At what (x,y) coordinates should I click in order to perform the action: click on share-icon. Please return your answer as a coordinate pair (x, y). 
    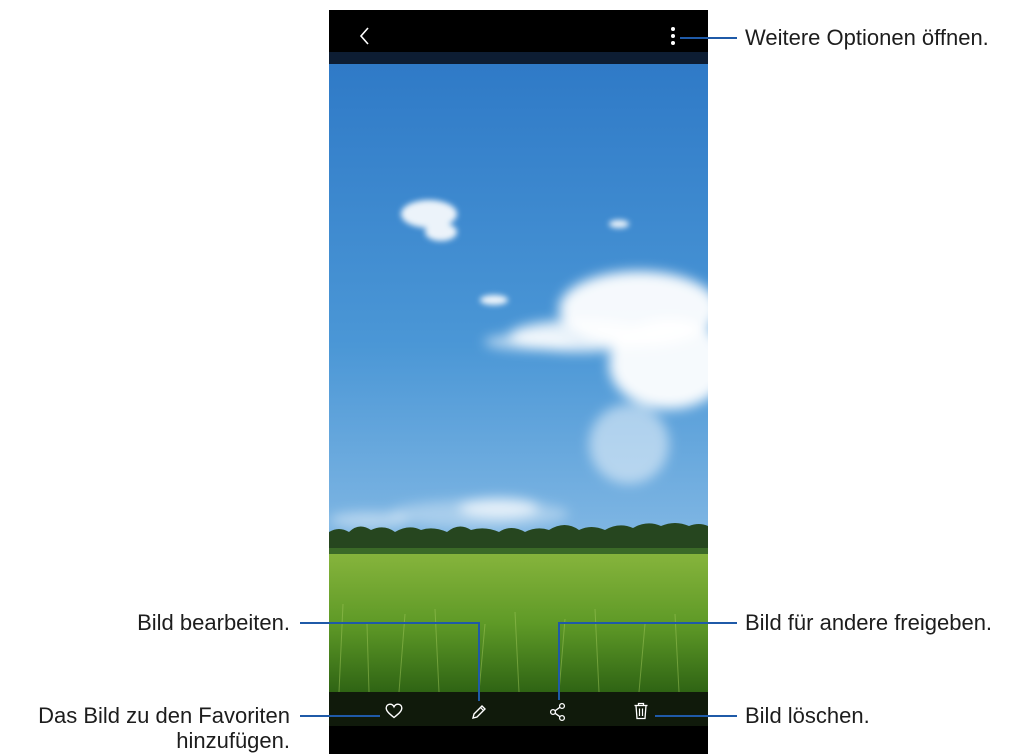
    Looking at the image, I should click on (558, 712).